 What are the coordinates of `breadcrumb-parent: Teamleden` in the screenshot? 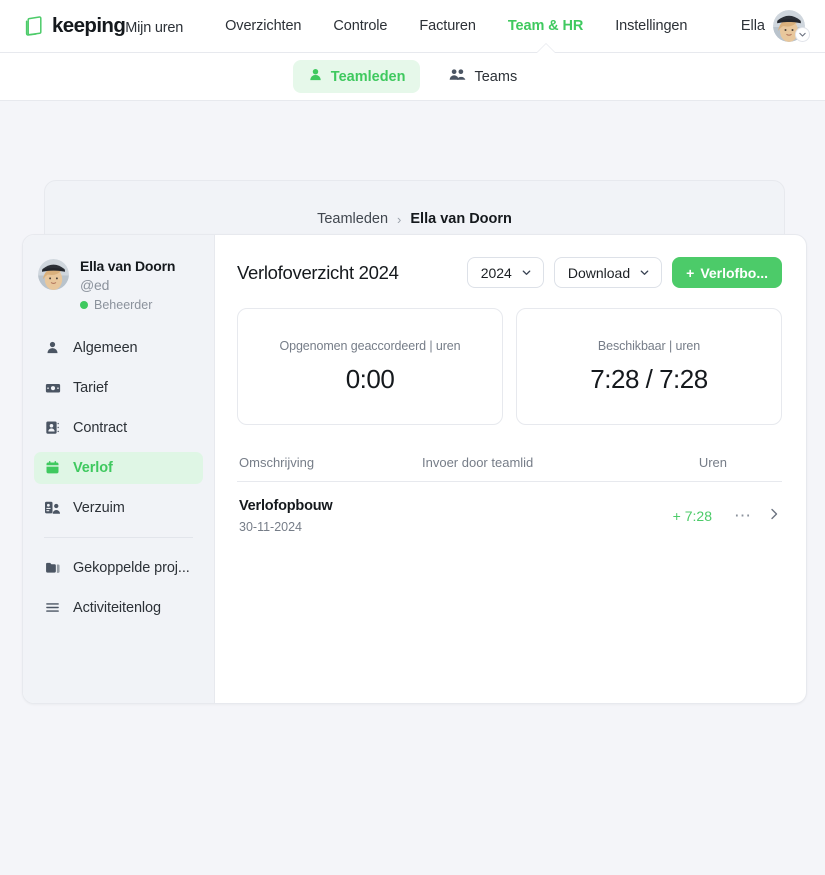 It's located at (352, 219).